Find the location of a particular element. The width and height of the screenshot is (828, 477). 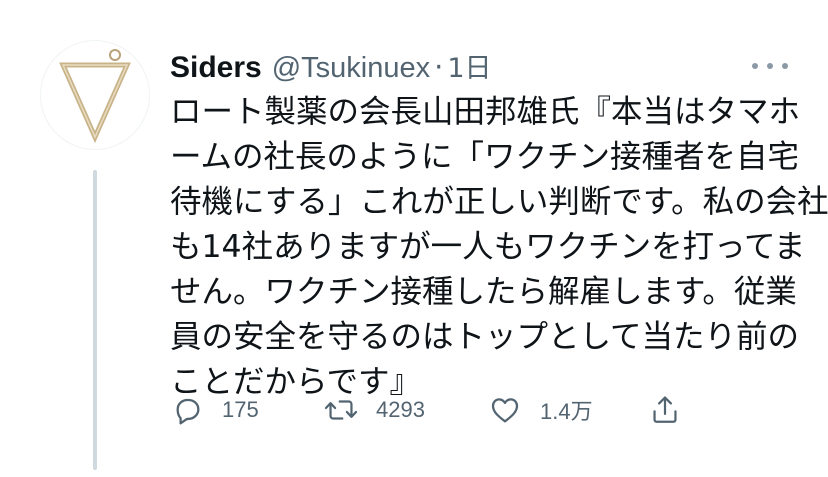

tweet-text-line: せん。ワクチン接種したら解雇します。従業 is located at coordinates (483, 292).